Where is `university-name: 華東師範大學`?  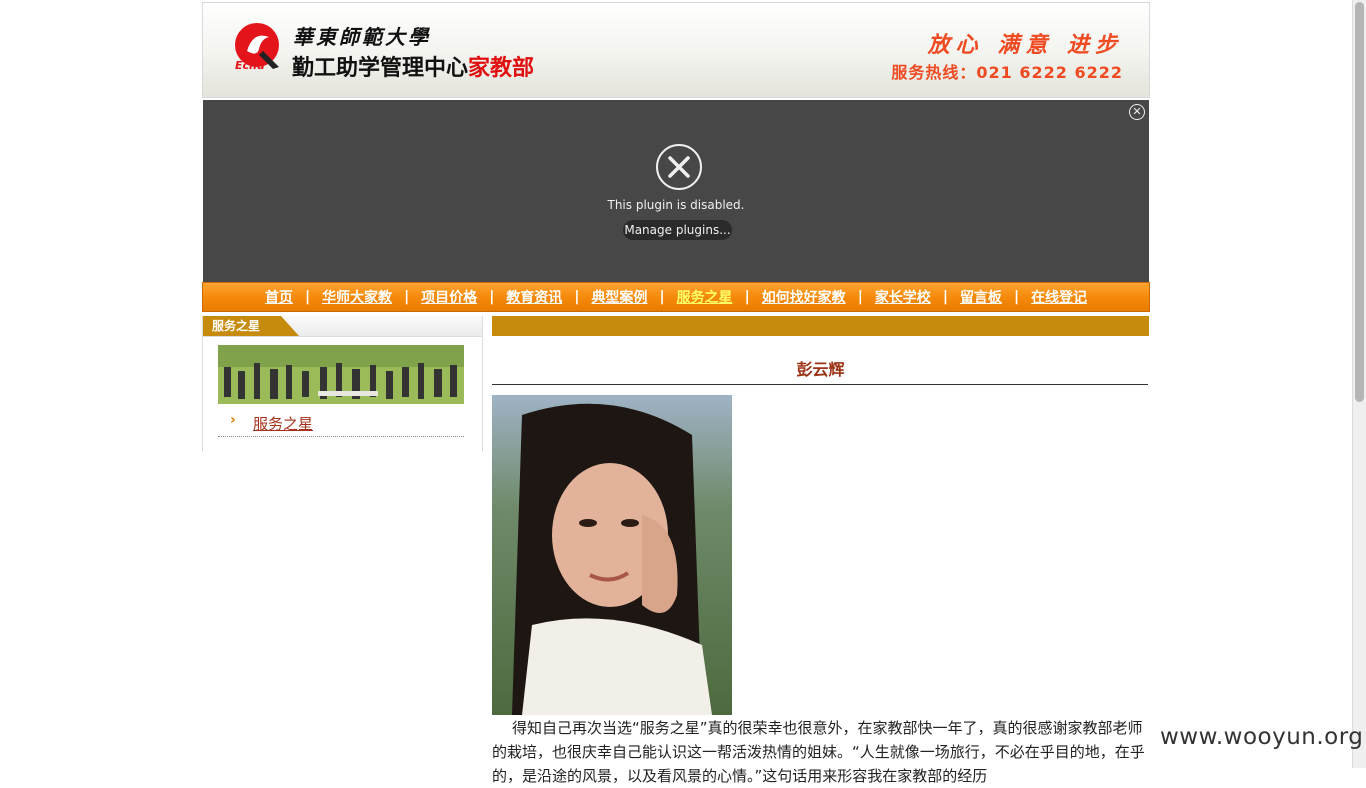
university-name: 華東師範大學 is located at coordinates (362, 37).